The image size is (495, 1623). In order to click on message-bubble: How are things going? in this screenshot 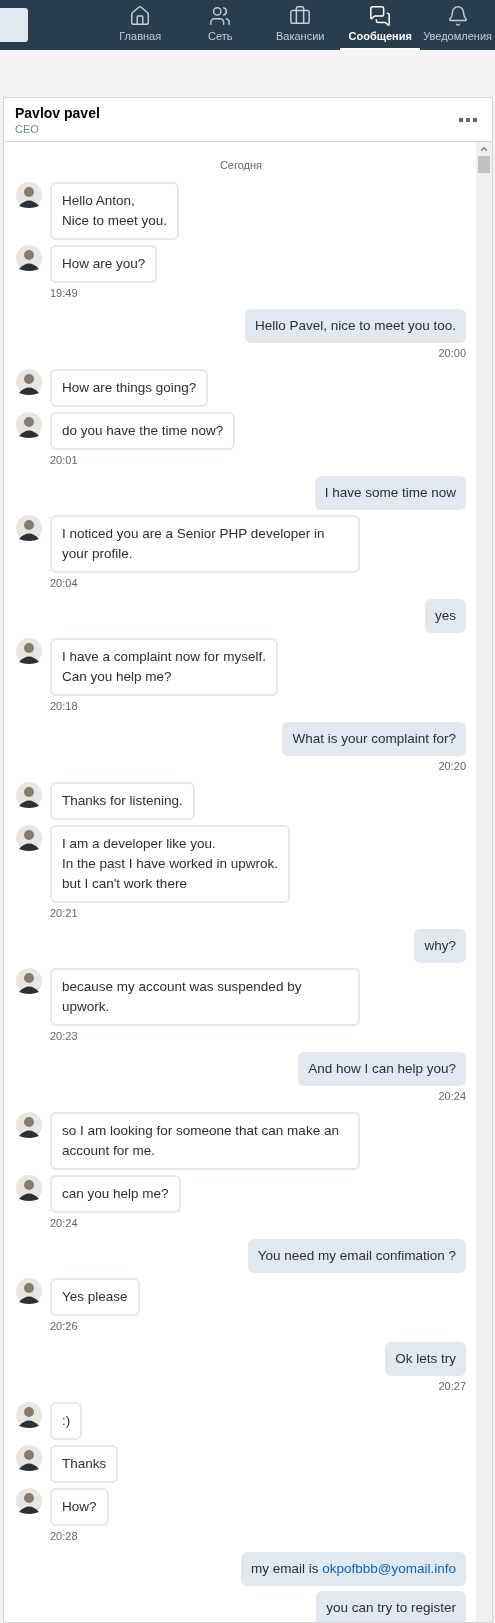, I will do `click(129, 388)`.